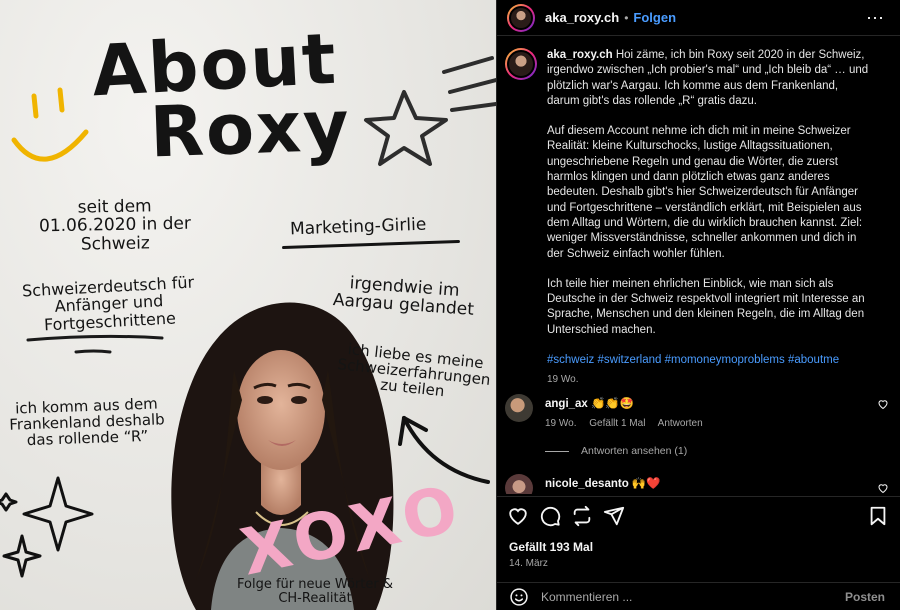 Image resolution: width=900 pixels, height=610 pixels. What do you see at coordinates (521, 17) in the screenshot?
I see `author-avatar` at bounding box center [521, 17].